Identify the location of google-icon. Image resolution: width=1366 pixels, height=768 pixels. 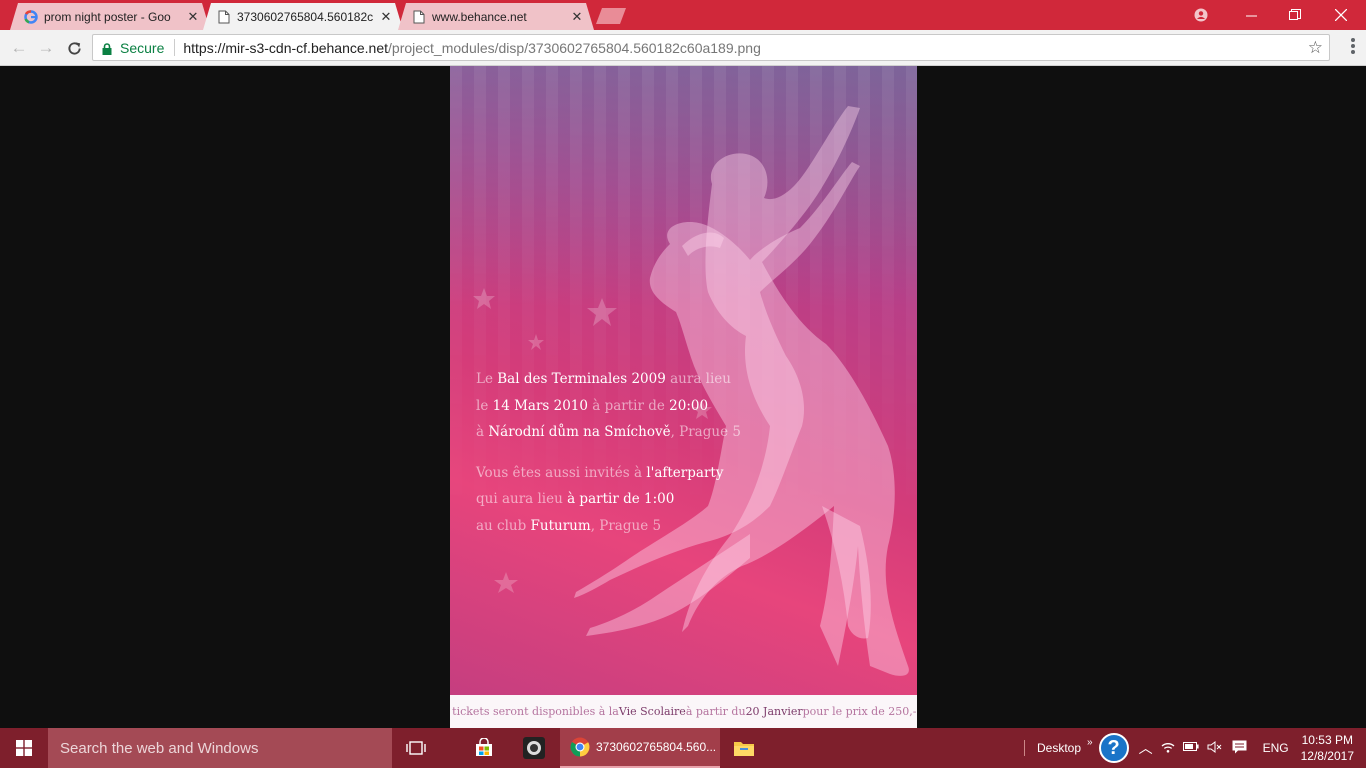
(31, 17).